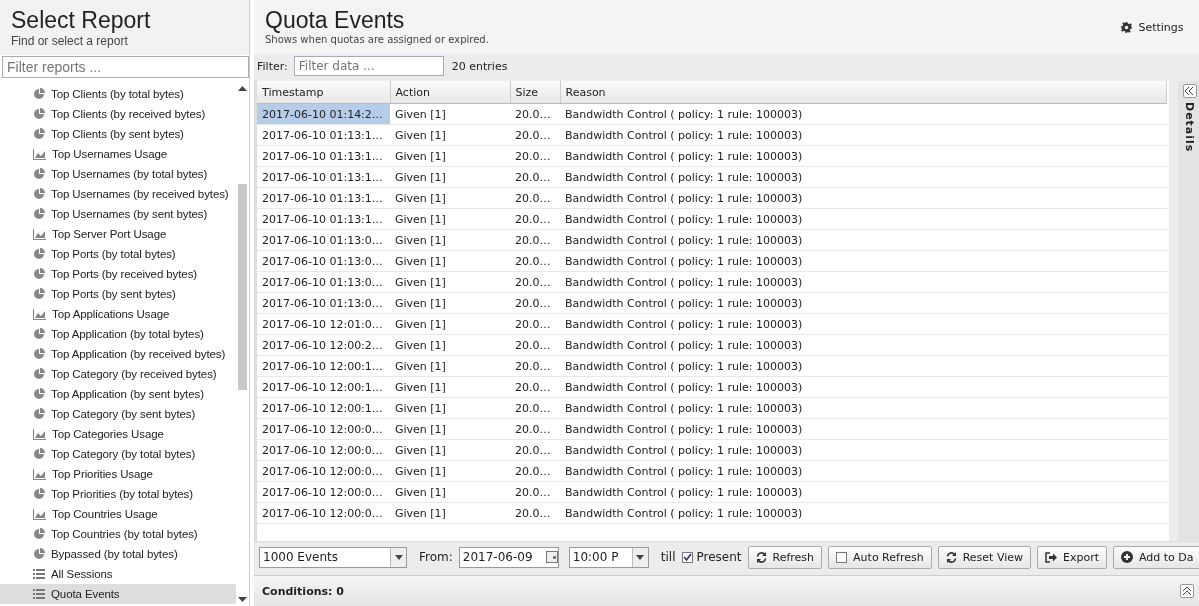  I want to click on scrollbar-thumb, so click(242, 287).